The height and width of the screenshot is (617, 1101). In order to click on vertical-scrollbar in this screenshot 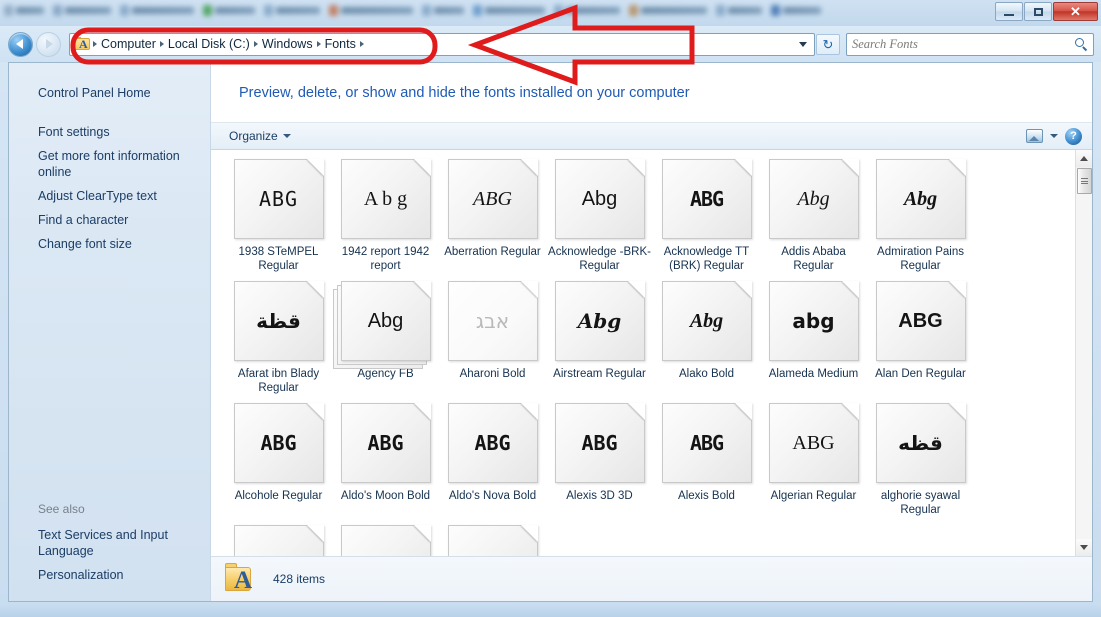, I will do `click(1083, 353)`.